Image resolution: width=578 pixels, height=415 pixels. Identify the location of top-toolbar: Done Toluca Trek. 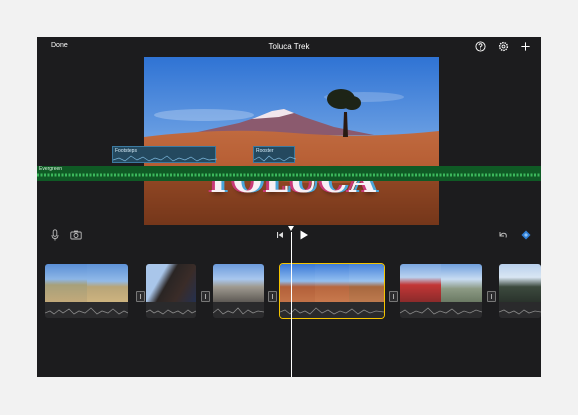
(289, 47).